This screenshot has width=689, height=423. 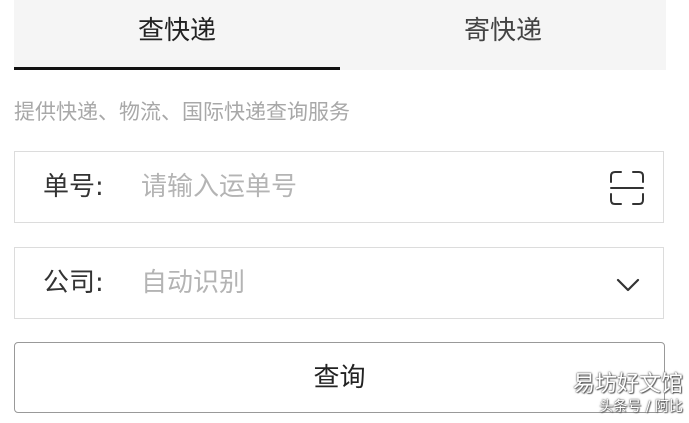 I want to click on tab-query-express: 查快递, so click(x=177, y=35).